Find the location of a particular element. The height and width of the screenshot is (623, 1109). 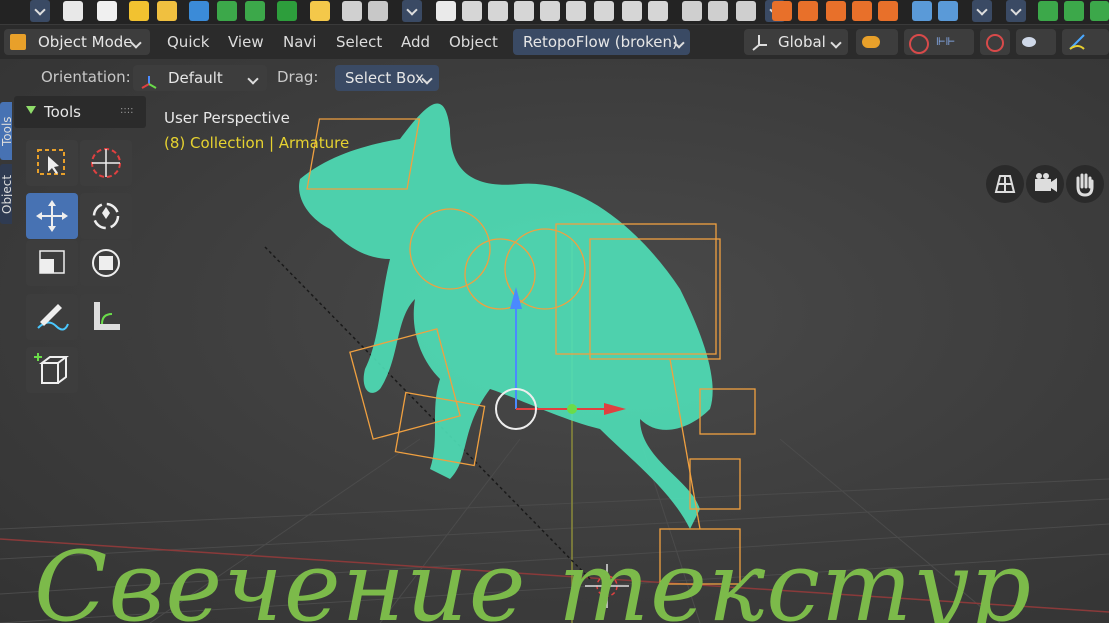

retopoflow-label: RetopoFlow (broken) is located at coordinates (600, 42).